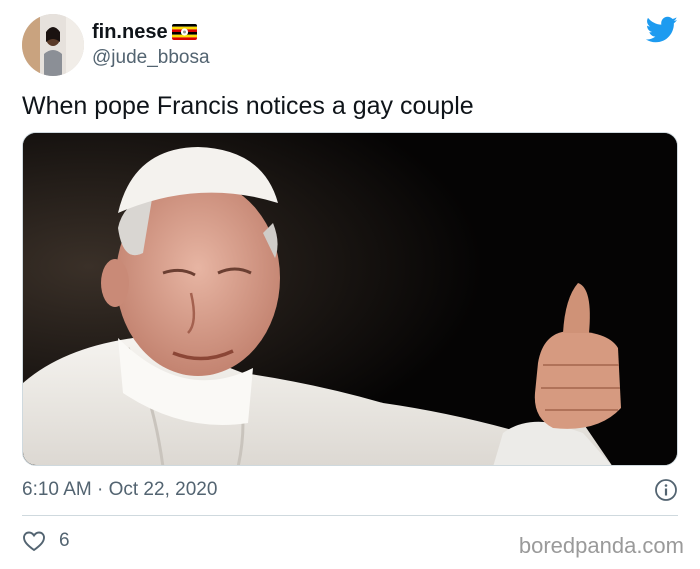  Describe the element at coordinates (661, 30) in the screenshot. I see `twitter-bird-icon` at that location.